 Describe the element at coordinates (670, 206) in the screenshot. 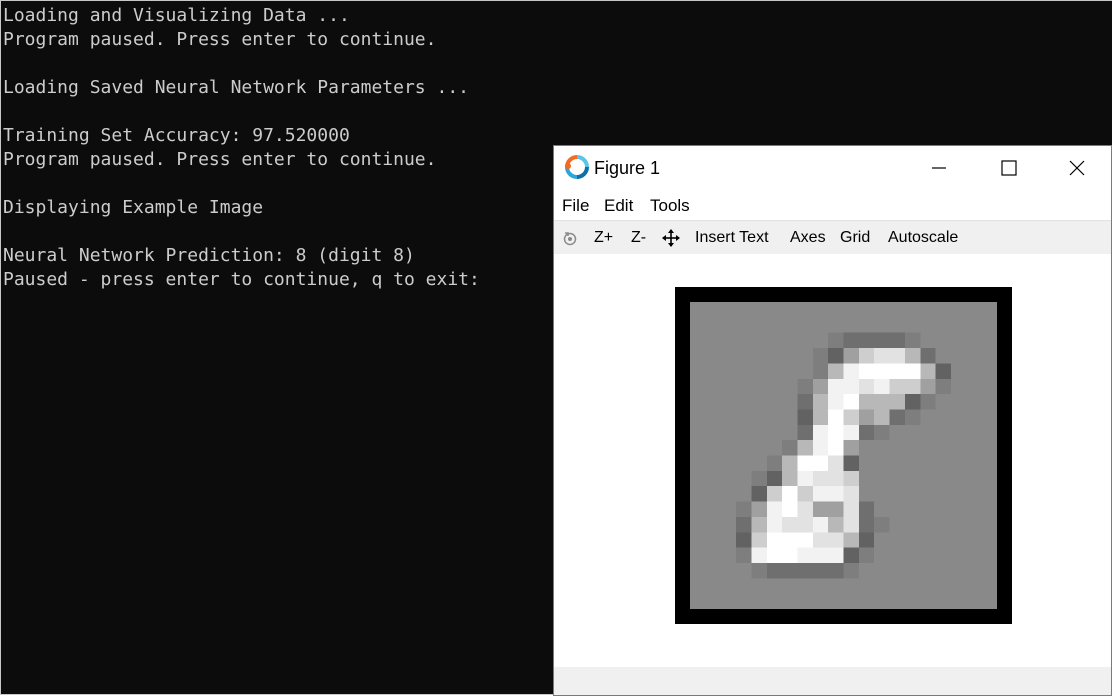

I see `menu-tools: Tools` at that location.